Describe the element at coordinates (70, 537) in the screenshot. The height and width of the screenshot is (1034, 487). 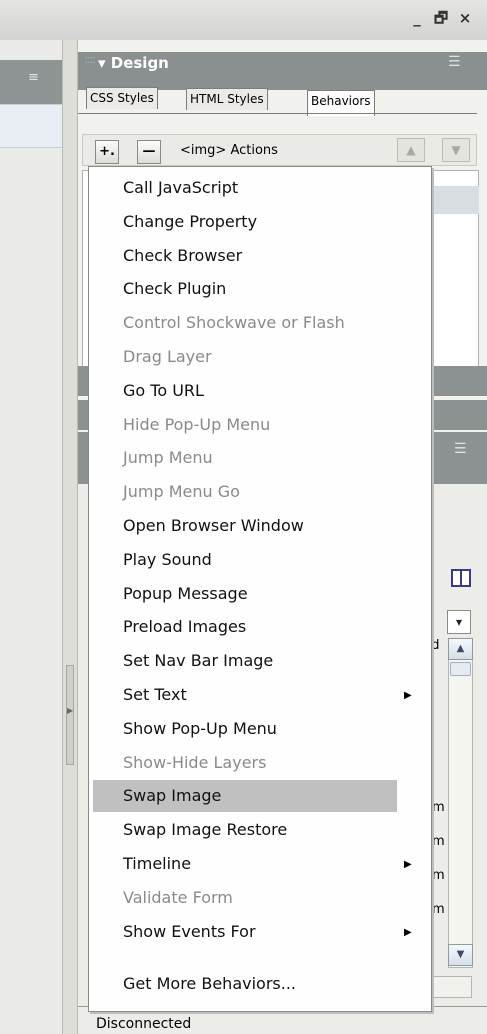
I see `panel-splitter` at that location.